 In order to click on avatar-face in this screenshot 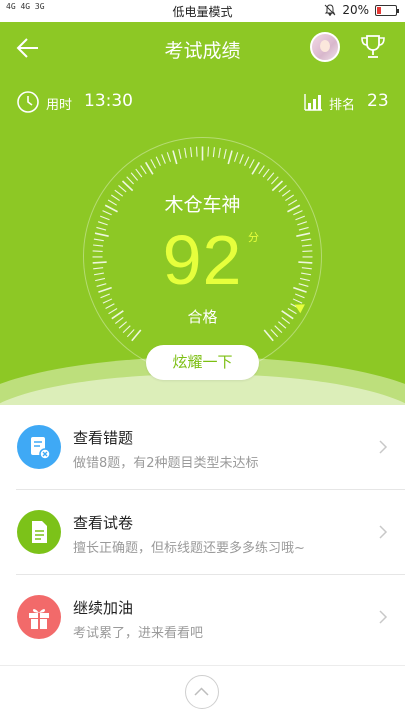, I will do `click(325, 46)`.